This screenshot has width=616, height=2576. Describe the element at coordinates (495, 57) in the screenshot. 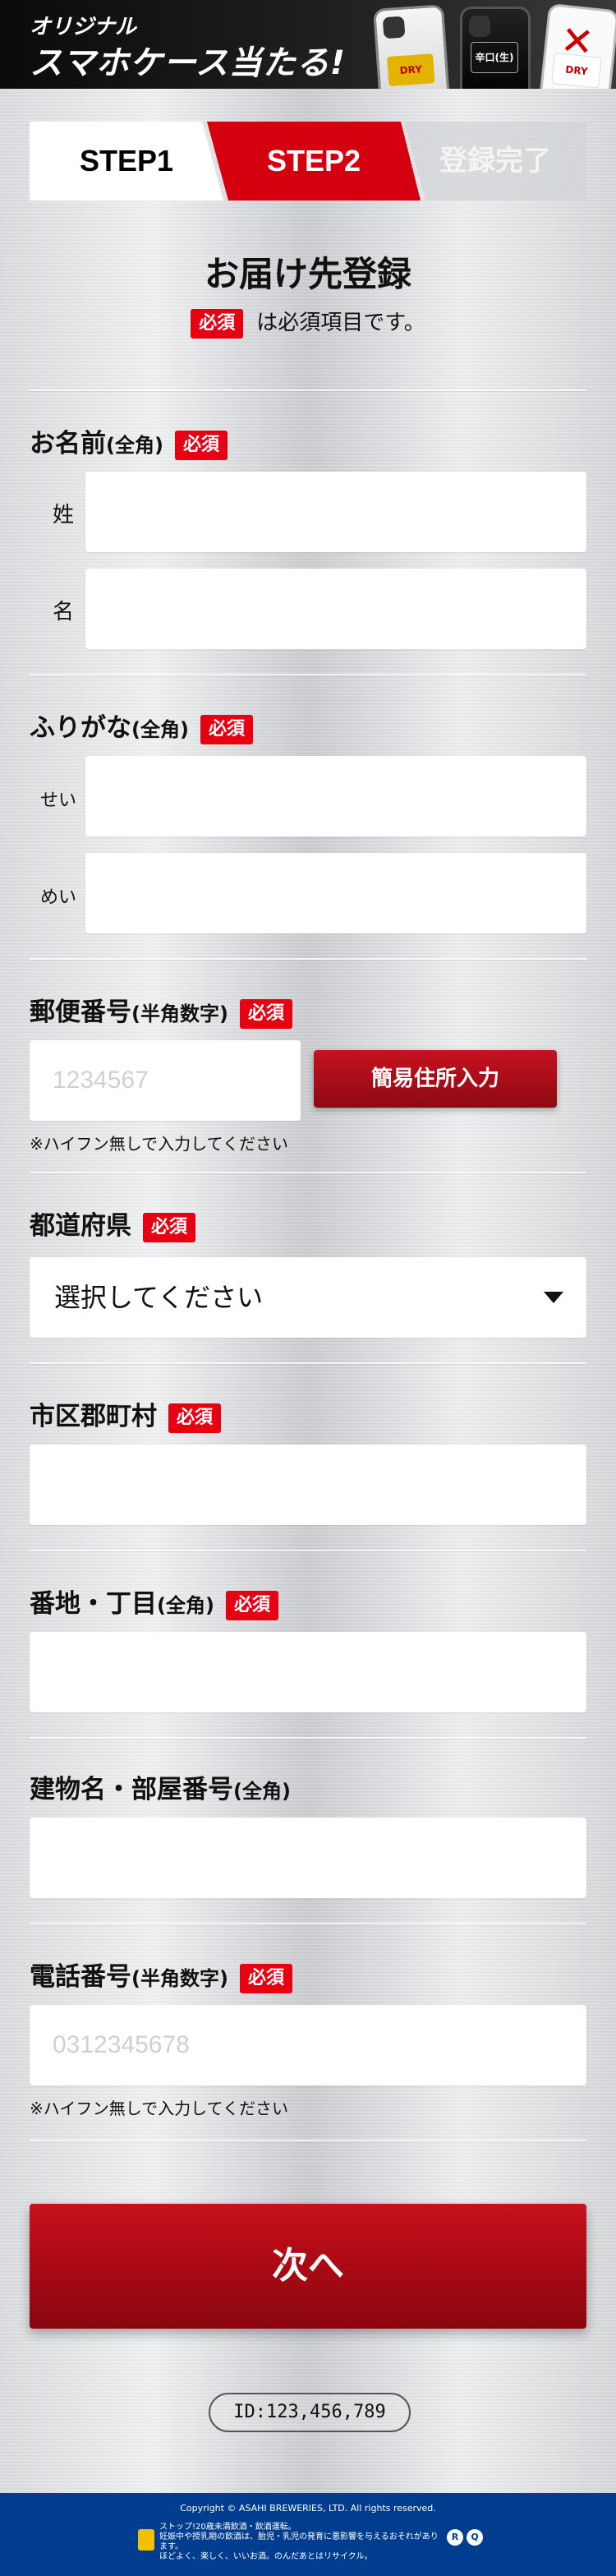

I see `phone-case-label: 辛口(生)` at that location.